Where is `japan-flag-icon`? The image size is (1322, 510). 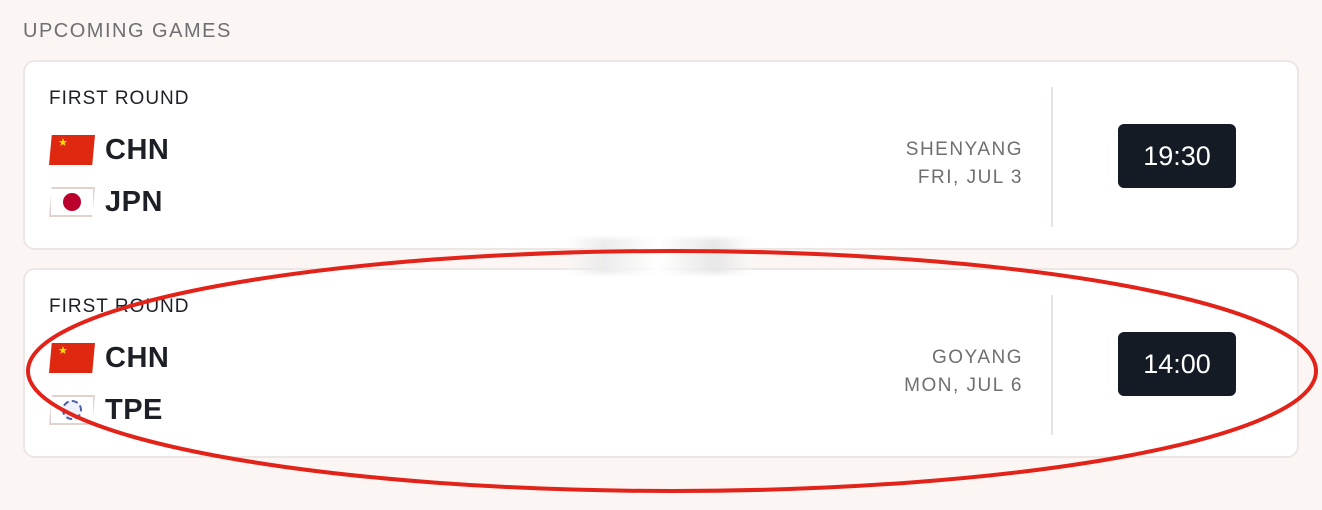
japan-flag-icon is located at coordinates (72, 202).